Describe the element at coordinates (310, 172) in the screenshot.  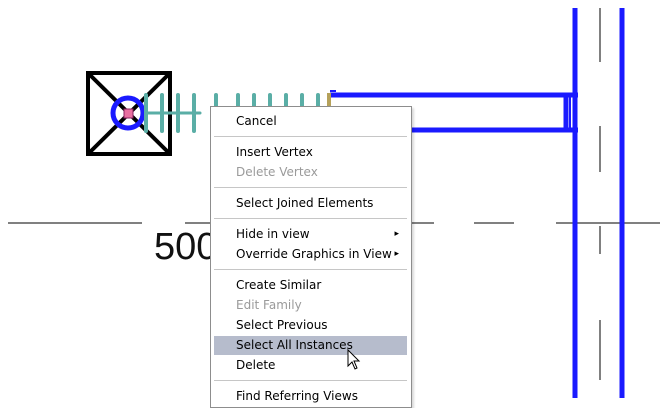
I see `menu-item-delete-vertex: Delete Vertex` at that location.